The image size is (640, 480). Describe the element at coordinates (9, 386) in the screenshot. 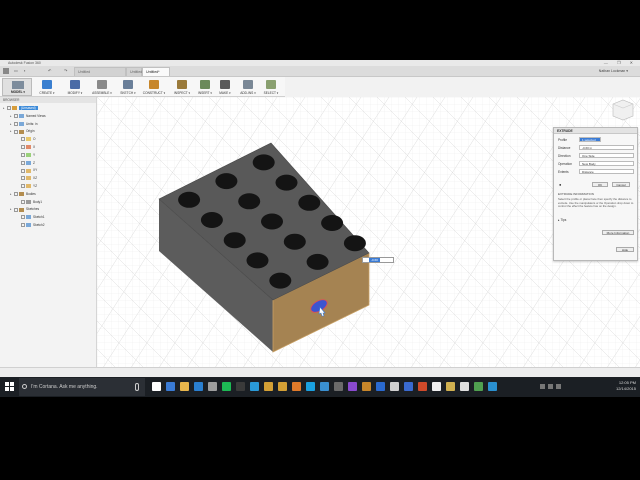

I see `windows-start-icon` at that location.